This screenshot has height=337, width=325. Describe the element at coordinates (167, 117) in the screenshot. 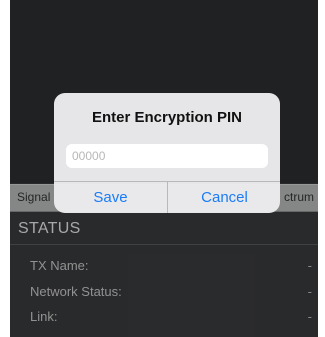

I see `dialog-title: Enter Encryption PIN` at that location.